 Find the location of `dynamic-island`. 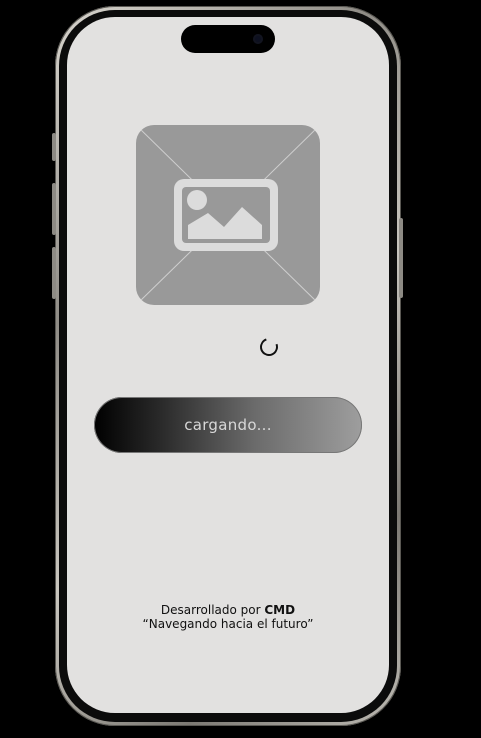

dynamic-island is located at coordinates (228, 39).